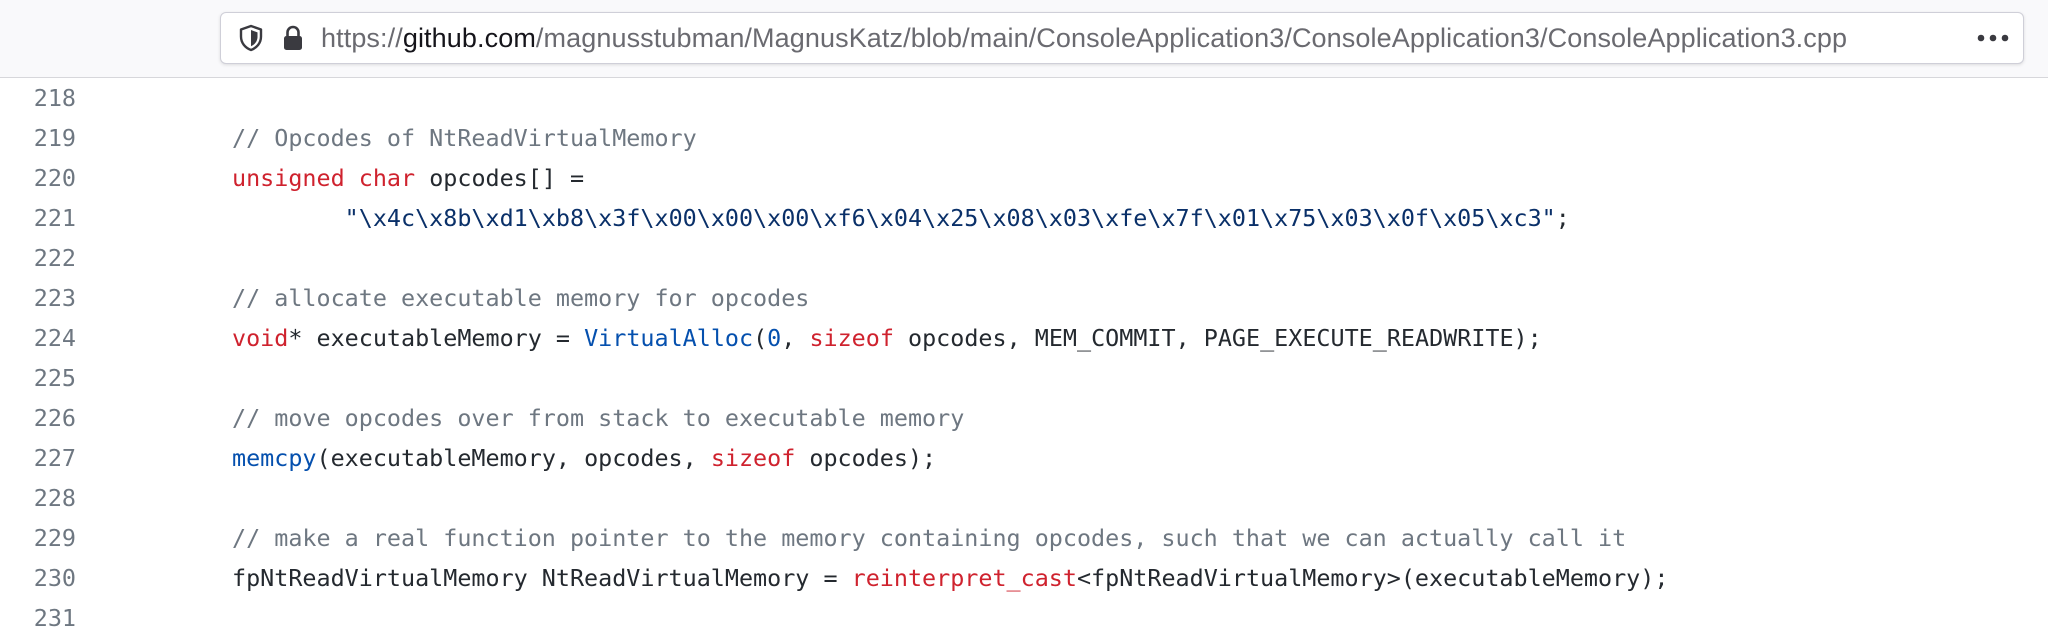 The height and width of the screenshot is (638, 2048). Describe the element at coordinates (38, 298) in the screenshot. I see `line-number: 223` at that location.